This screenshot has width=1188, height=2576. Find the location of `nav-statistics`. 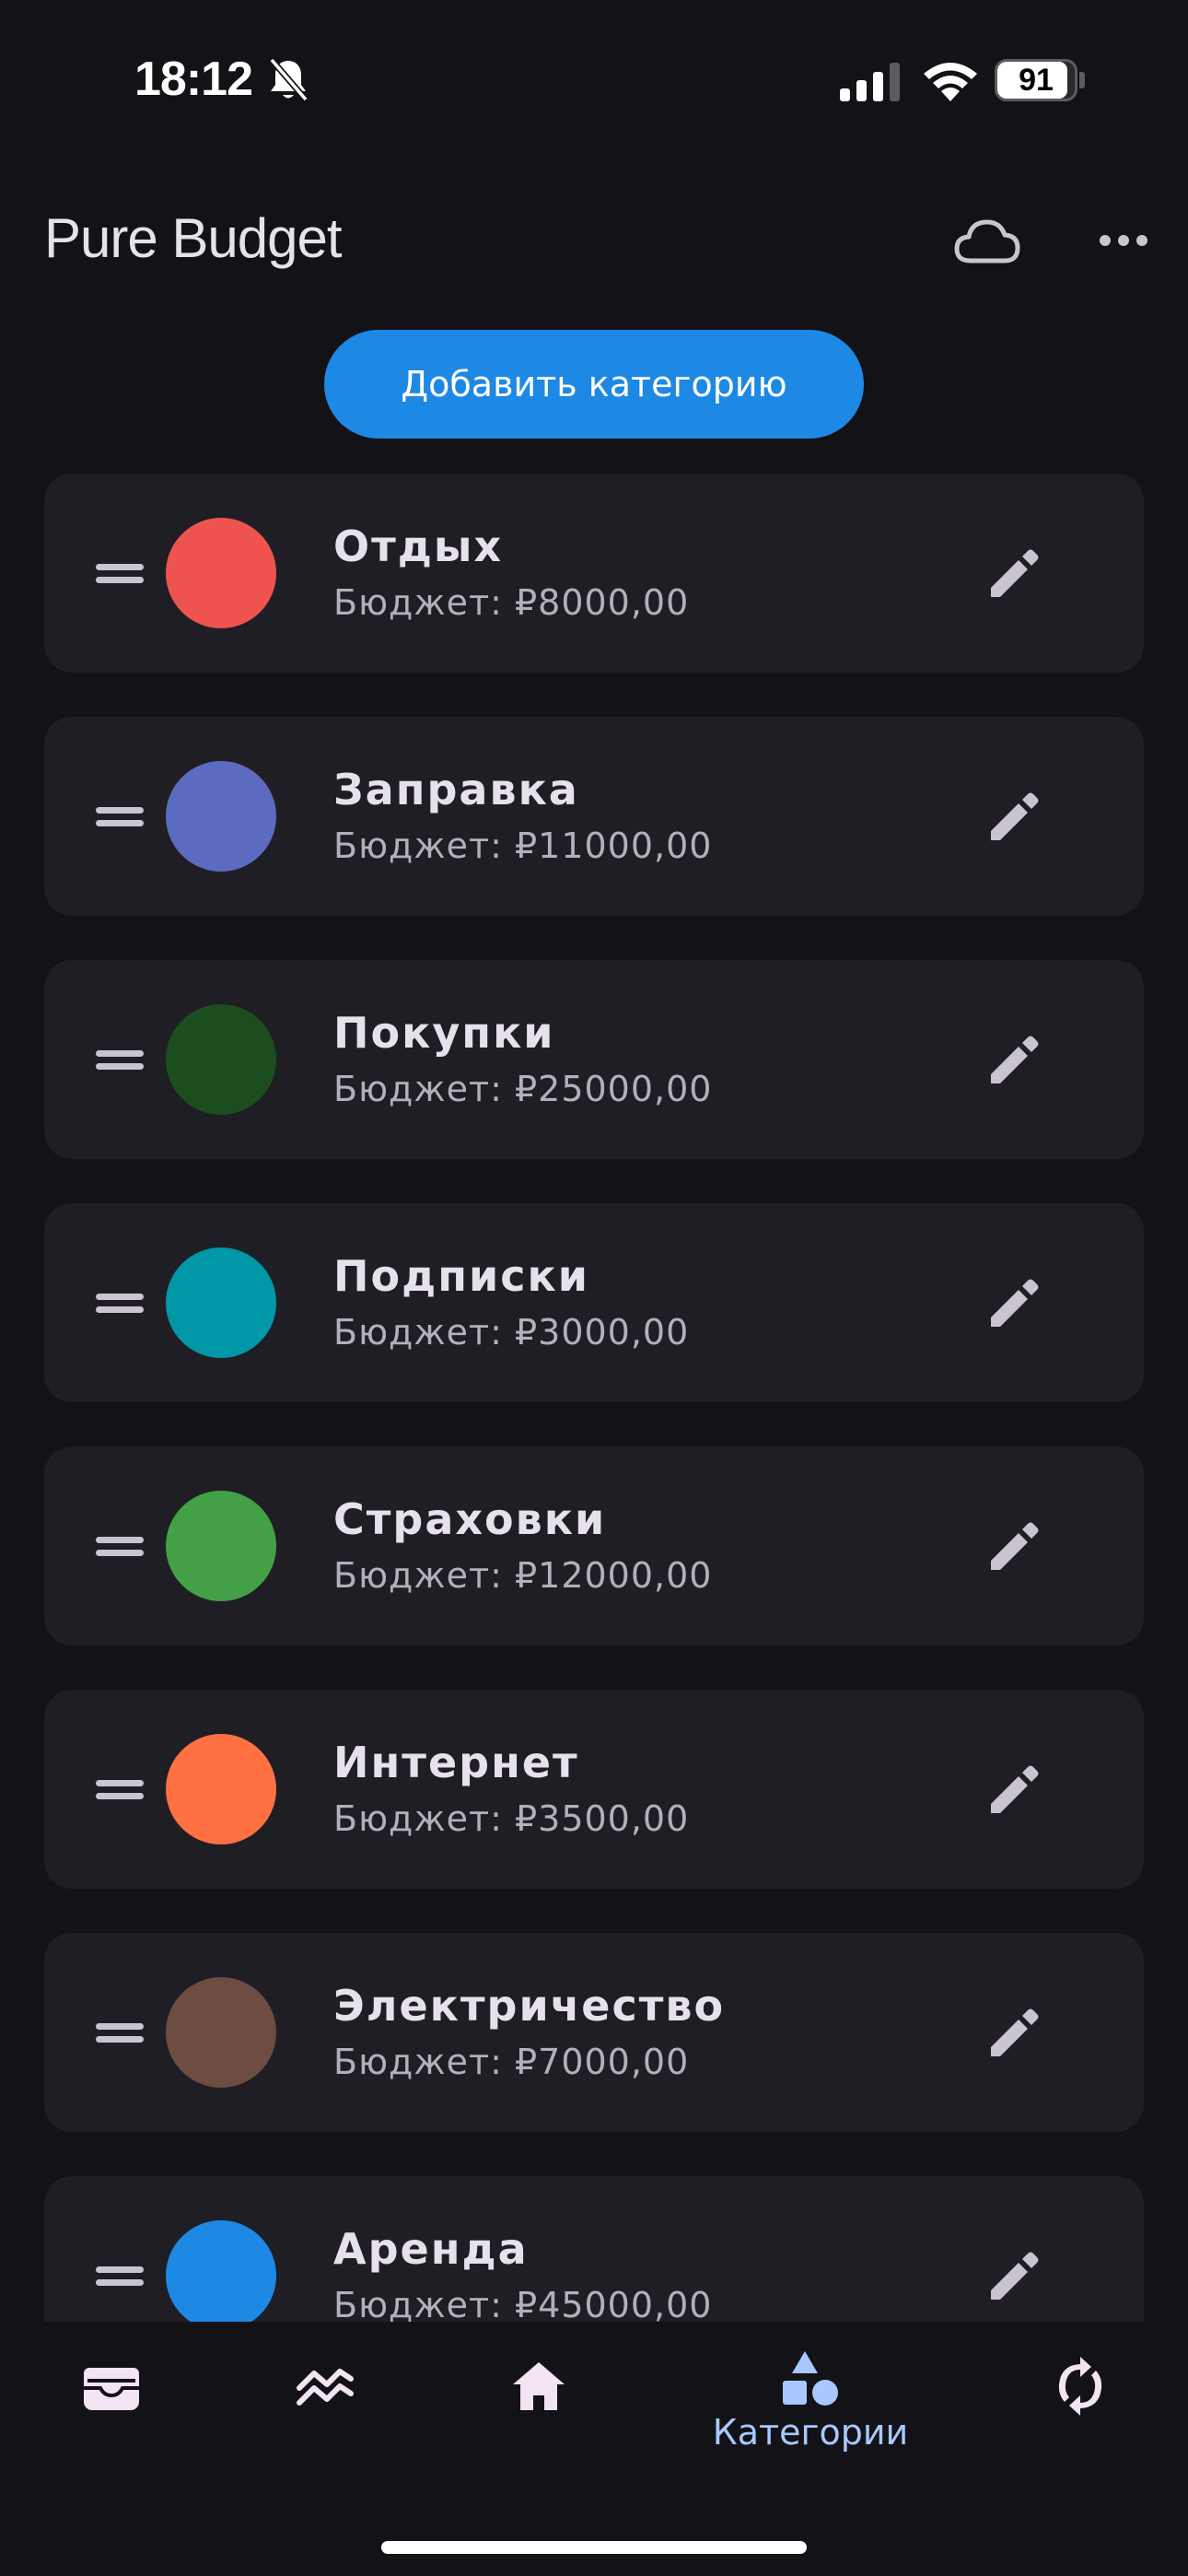

nav-statistics is located at coordinates (325, 2414).